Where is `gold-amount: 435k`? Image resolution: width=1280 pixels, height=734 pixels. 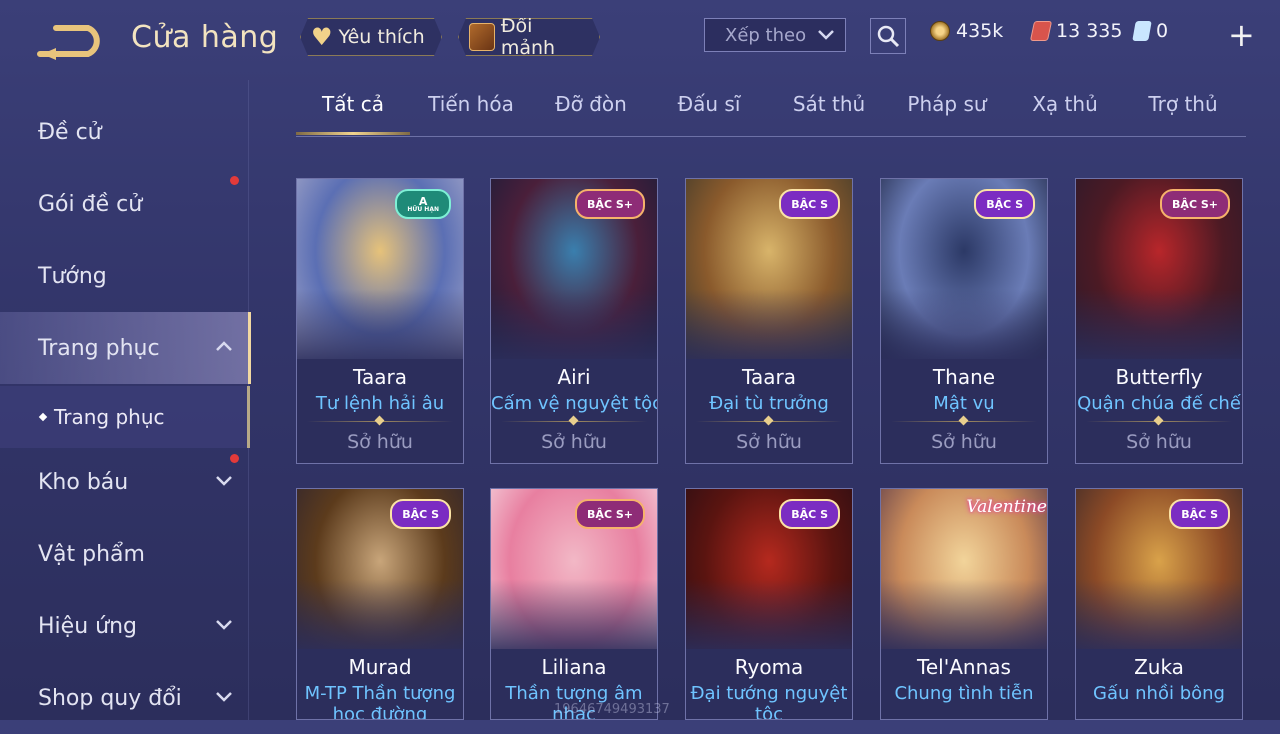
gold-amount: 435k is located at coordinates (980, 31).